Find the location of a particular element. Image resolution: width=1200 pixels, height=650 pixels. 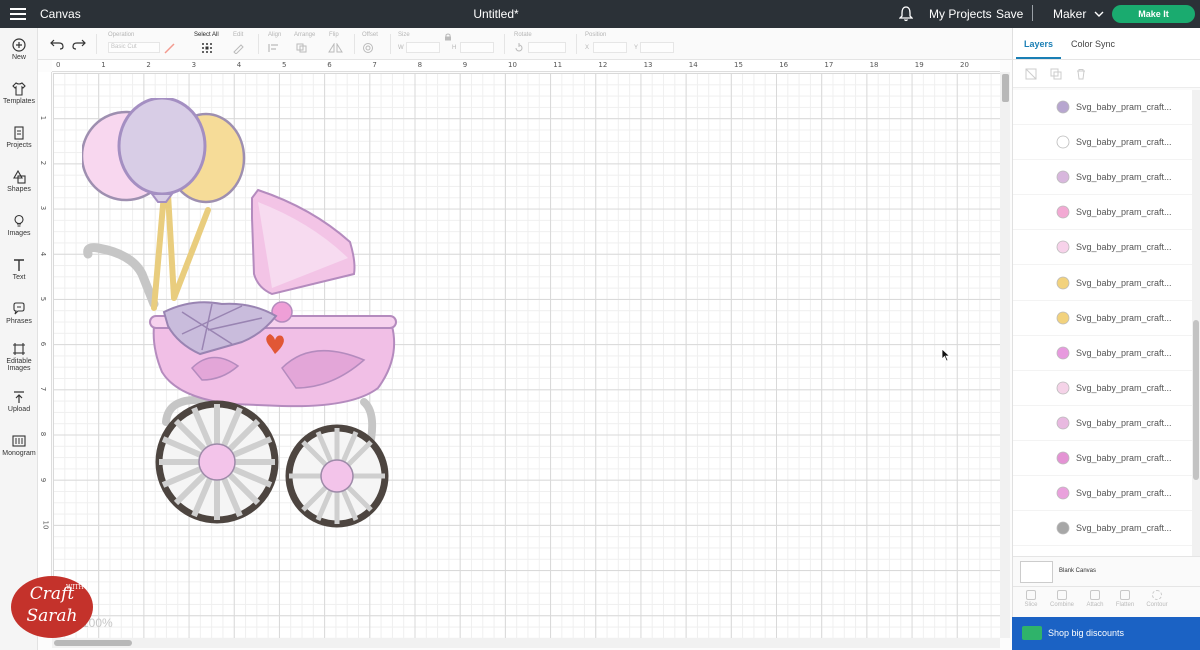

panel-scrollbar is located at coordinates (1196, 323).